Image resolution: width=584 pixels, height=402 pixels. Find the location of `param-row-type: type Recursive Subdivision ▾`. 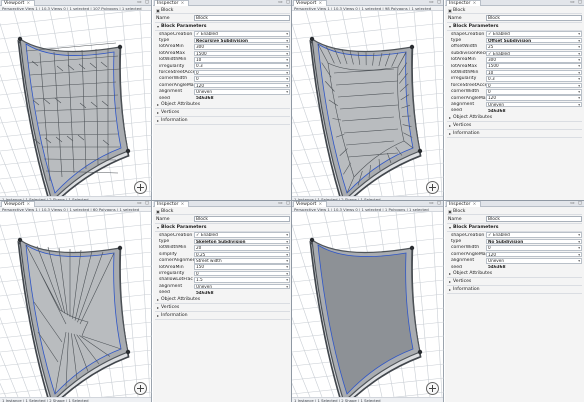

param-row-type: type Recursive Subdivision ▾ is located at coordinates (222, 40).